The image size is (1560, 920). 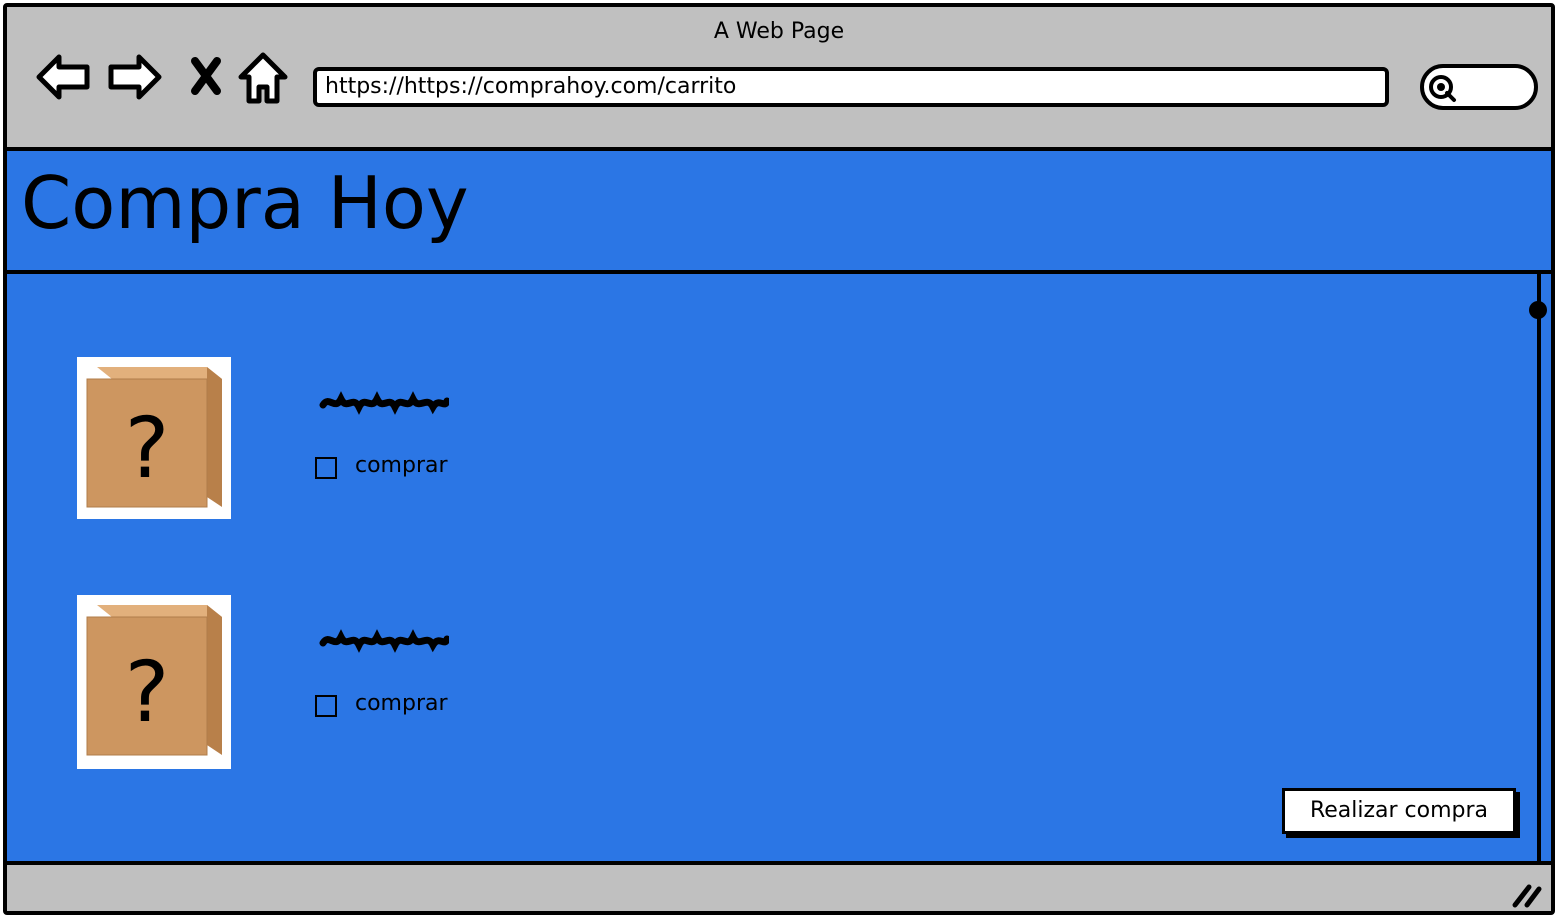 I want to click on address-bar: https://https://comprahoy.com/carrito, so click(x=851, y=87).